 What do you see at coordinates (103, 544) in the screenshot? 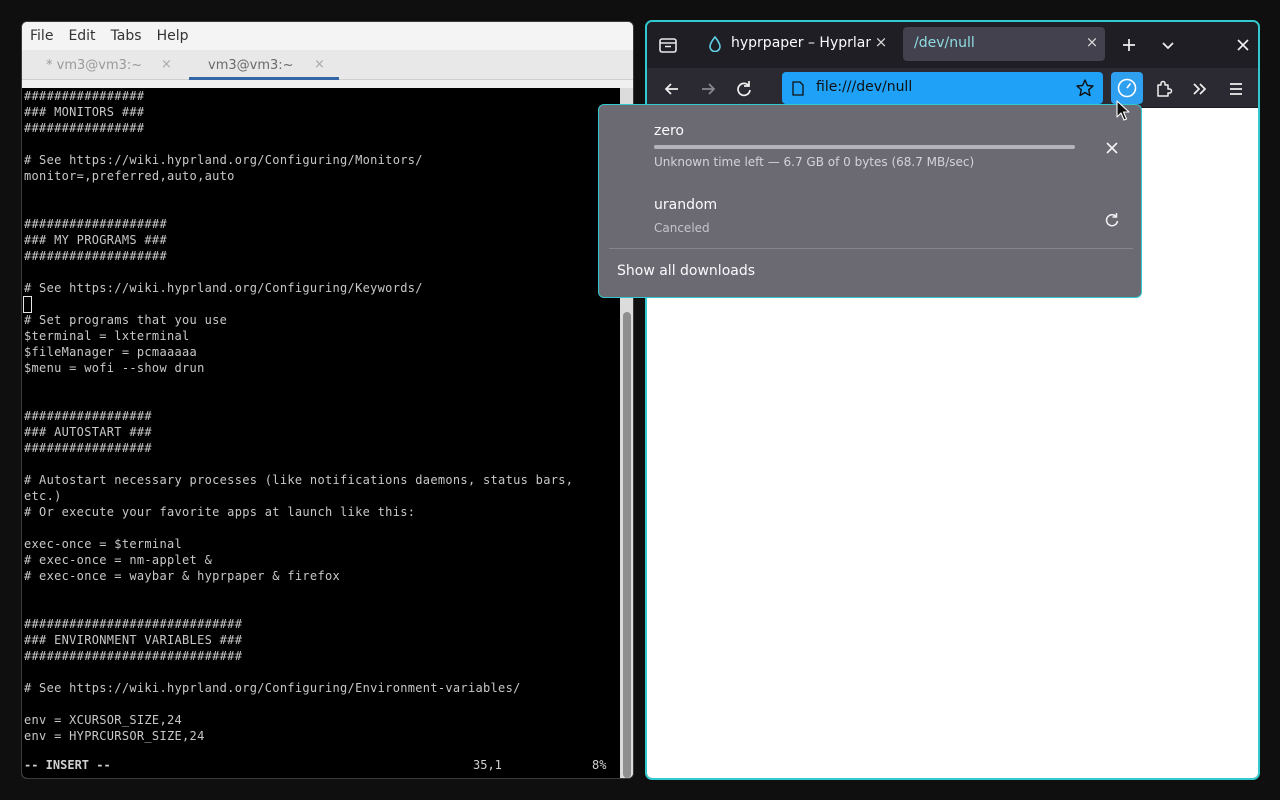
I see `terminal-line: exec-once = $terminal` at bounding box center [103, 544].